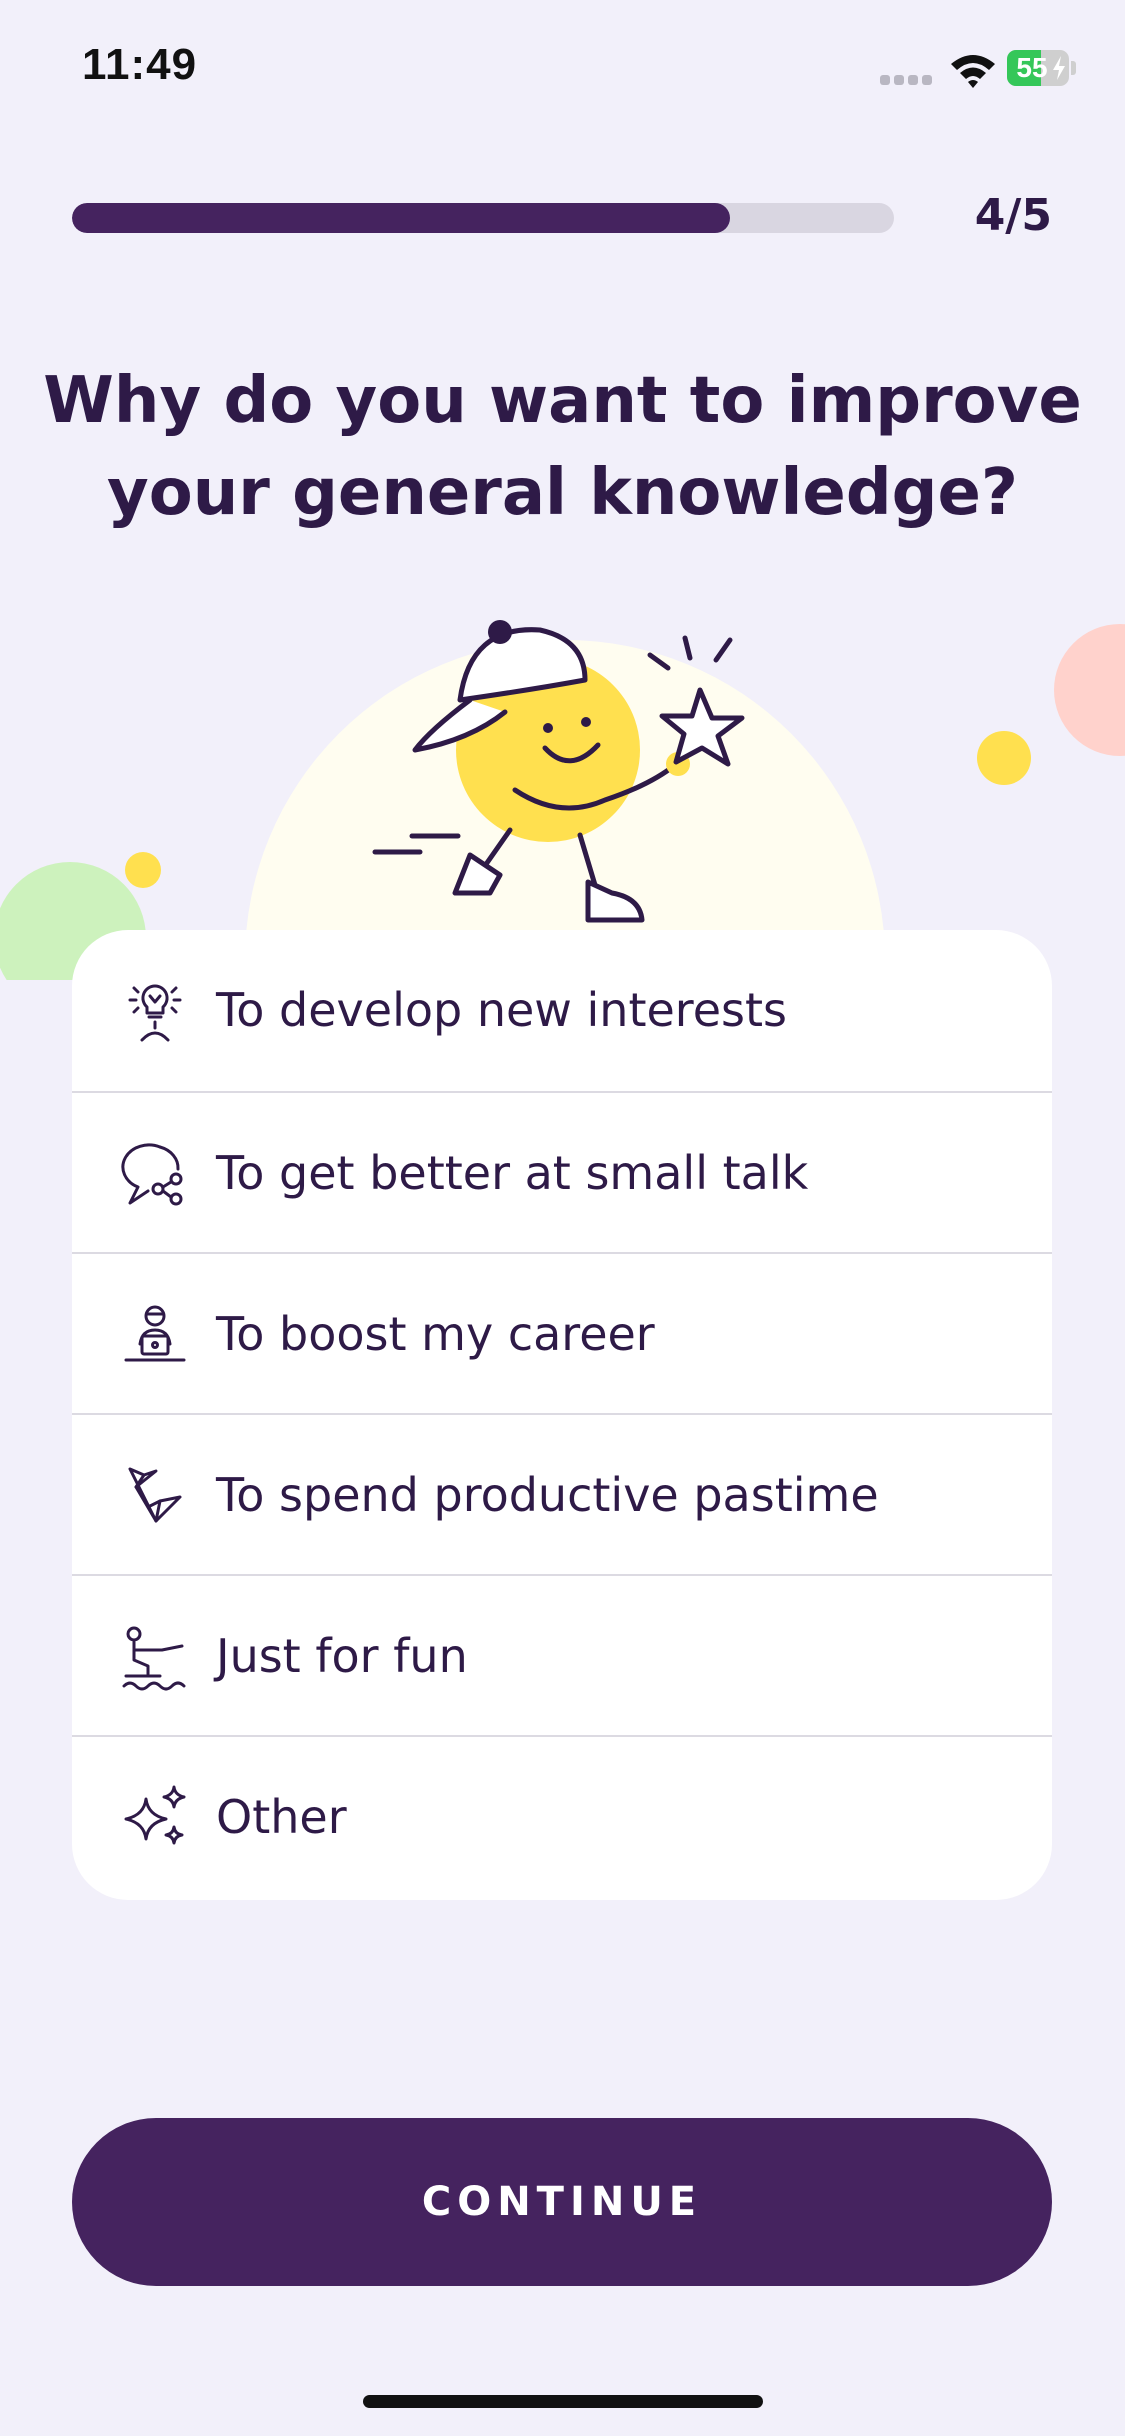 The height and width of the screenshot is (2436, 1125). What do you see at coordinates (1089, 690) in the screenshot?
I see `pink-bubble` at bounding box center [1089, 690].